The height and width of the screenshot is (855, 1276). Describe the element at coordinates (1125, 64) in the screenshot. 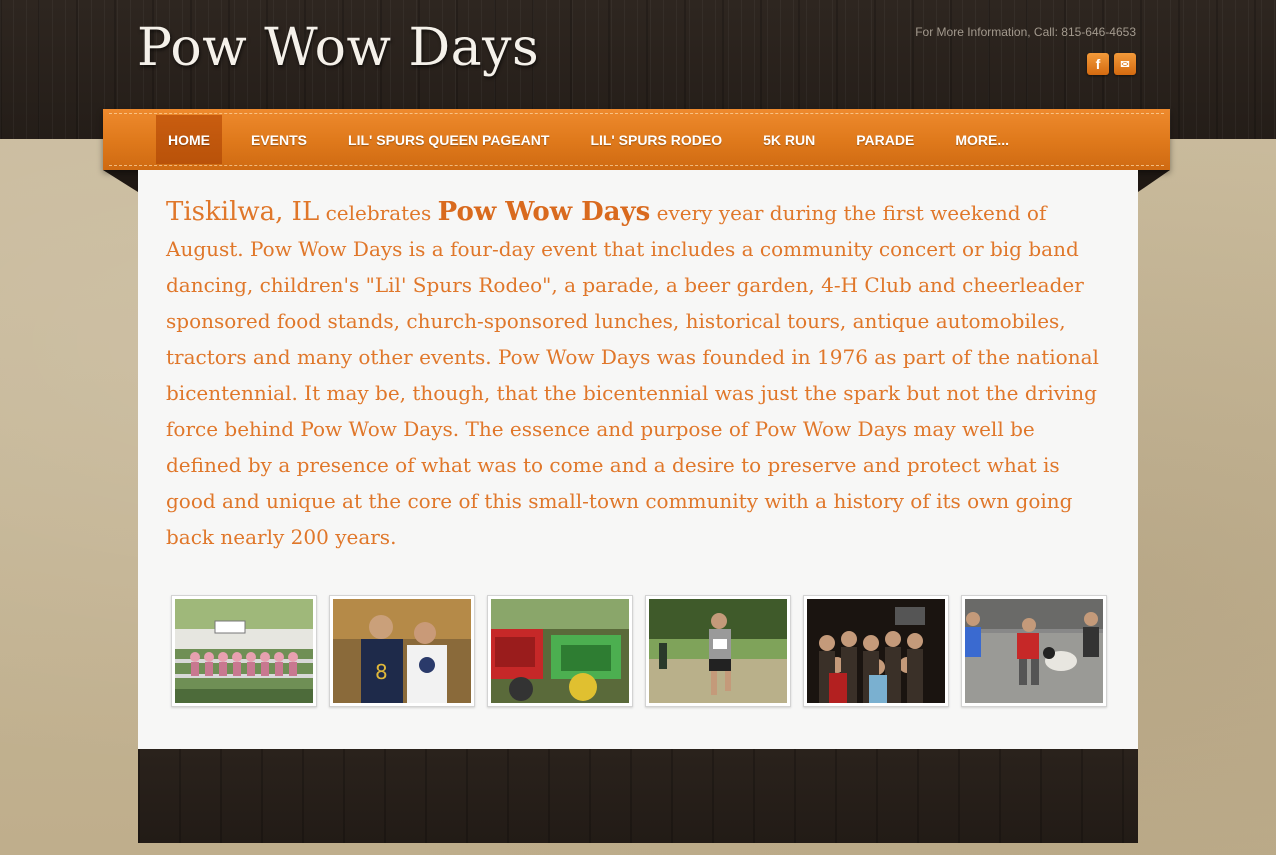

I see `email-icon: ✉` at that location.